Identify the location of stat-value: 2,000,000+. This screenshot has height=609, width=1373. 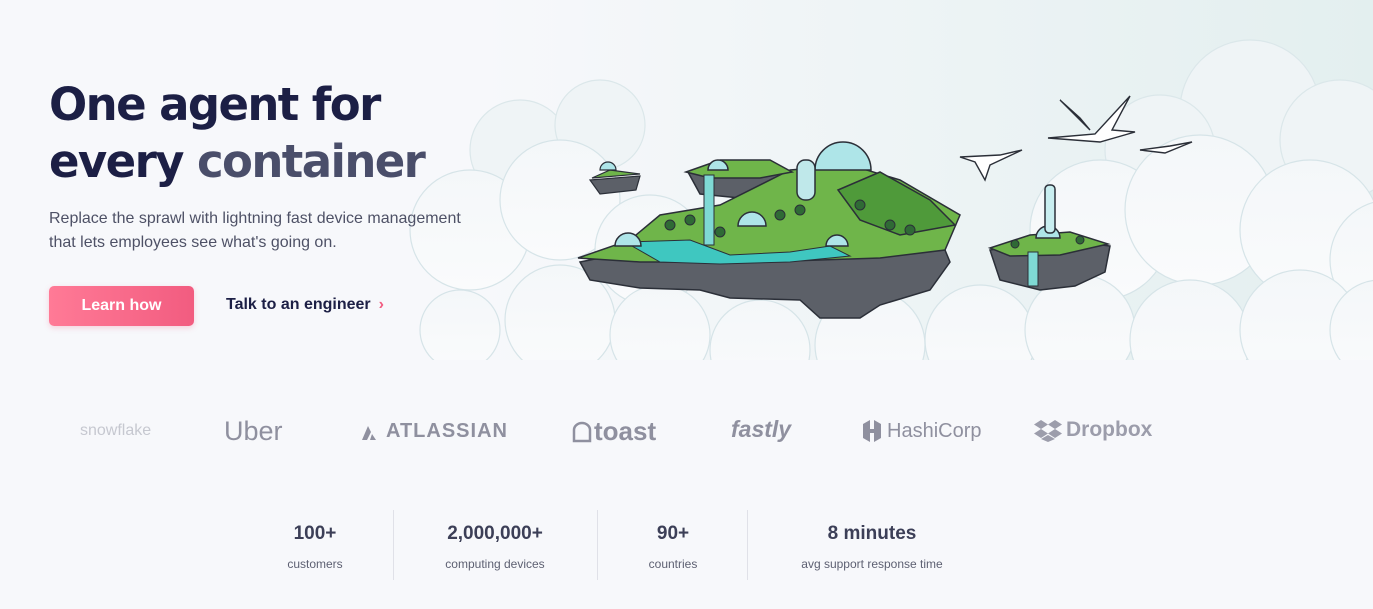
(495, 533).